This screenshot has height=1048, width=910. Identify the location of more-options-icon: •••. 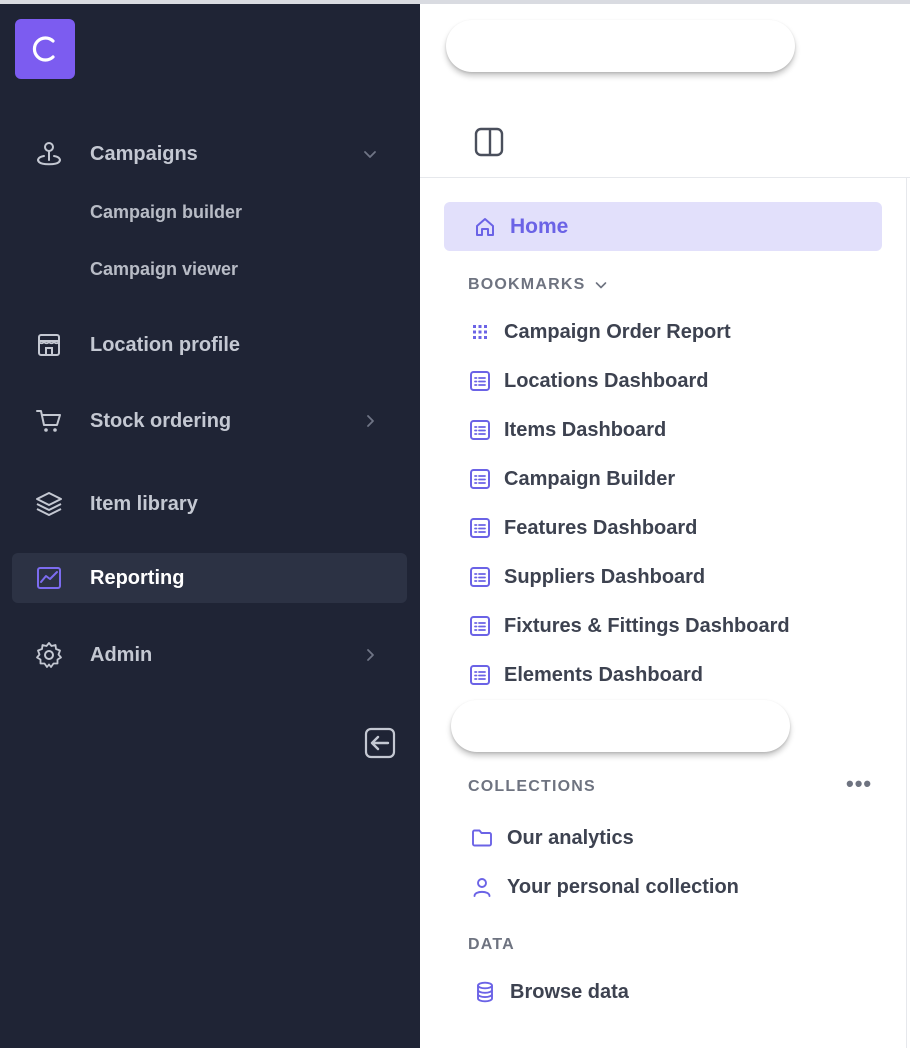
(859, 784).